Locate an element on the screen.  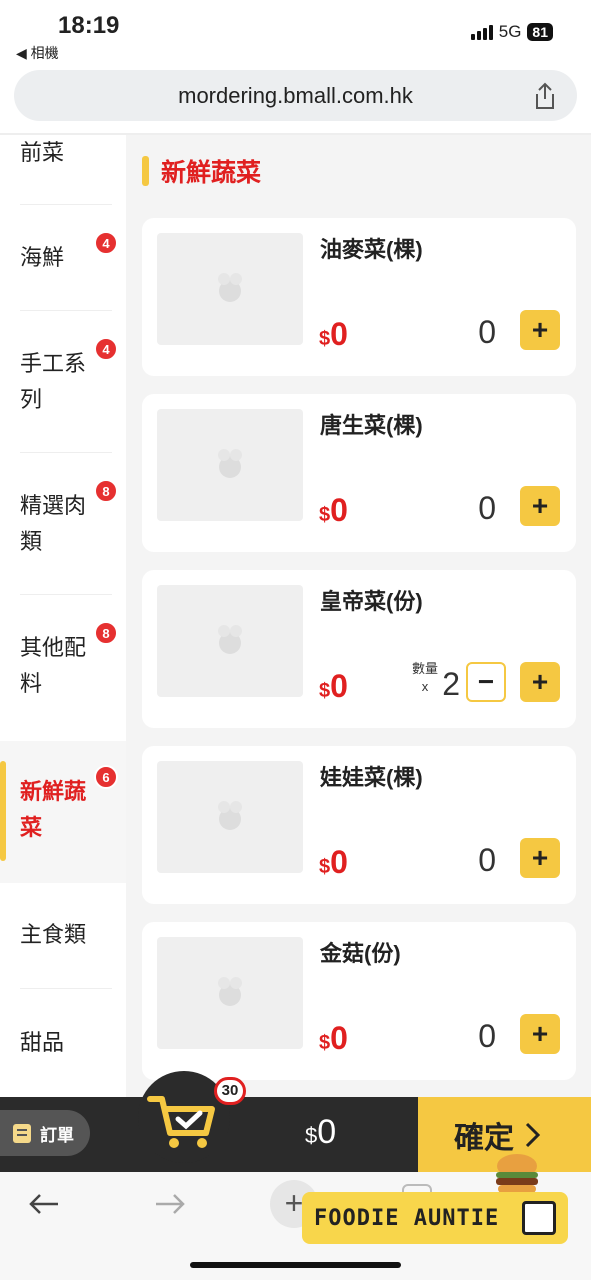
network-label: 5G is located at coordinates (510, 31).